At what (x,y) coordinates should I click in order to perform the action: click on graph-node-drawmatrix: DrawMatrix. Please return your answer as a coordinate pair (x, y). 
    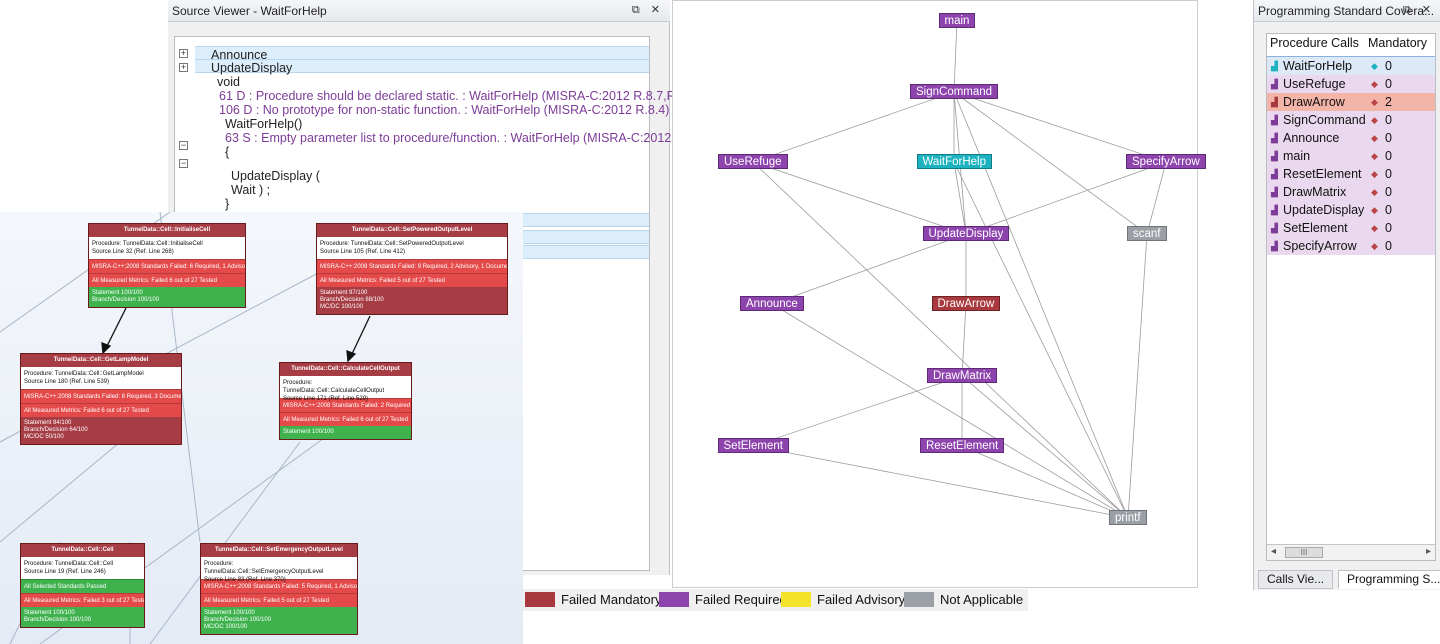
    Looking at the image, I should click on (962, 375).